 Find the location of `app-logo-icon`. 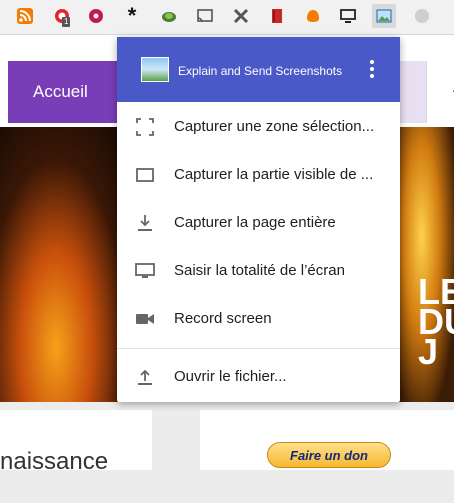

app-logo-icon is located at coordinates (155, 69).